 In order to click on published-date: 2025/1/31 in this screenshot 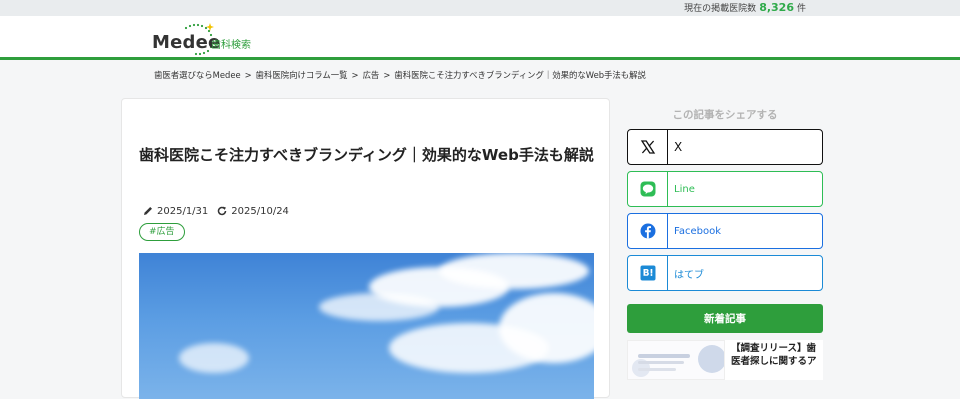, I will do `click(183, 211)`.